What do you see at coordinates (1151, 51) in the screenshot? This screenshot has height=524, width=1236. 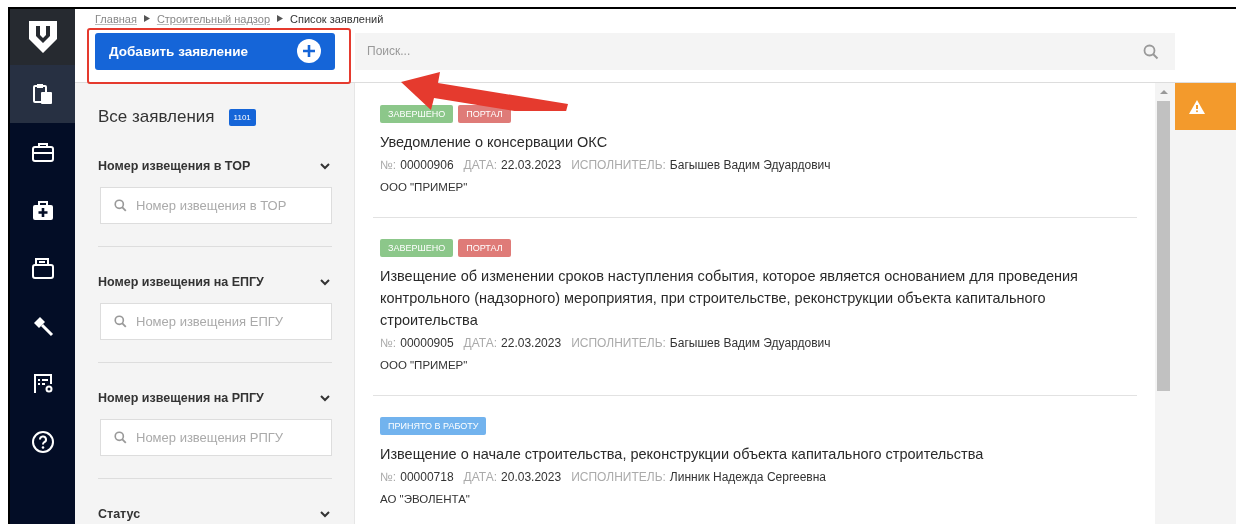 I see `search-icon` at bounding box center [1151, 51].